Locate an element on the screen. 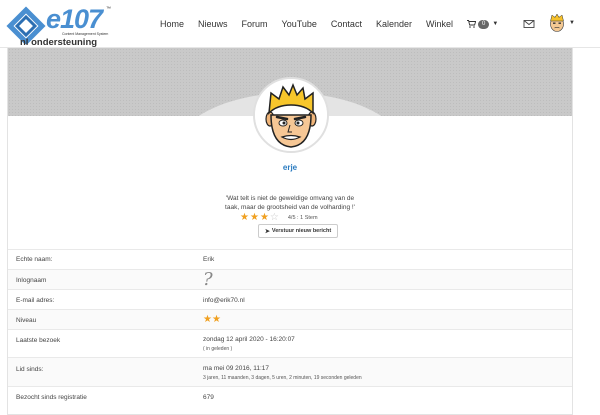  detail-label: E-mail adres: is located at coordinates (35, 300).